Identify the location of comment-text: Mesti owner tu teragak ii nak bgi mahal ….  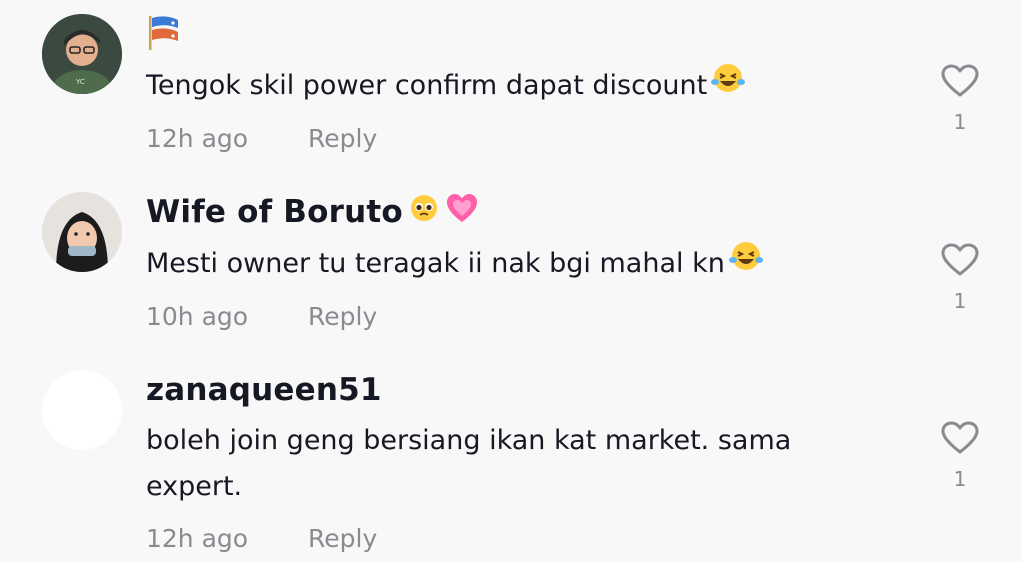
(454, 263).